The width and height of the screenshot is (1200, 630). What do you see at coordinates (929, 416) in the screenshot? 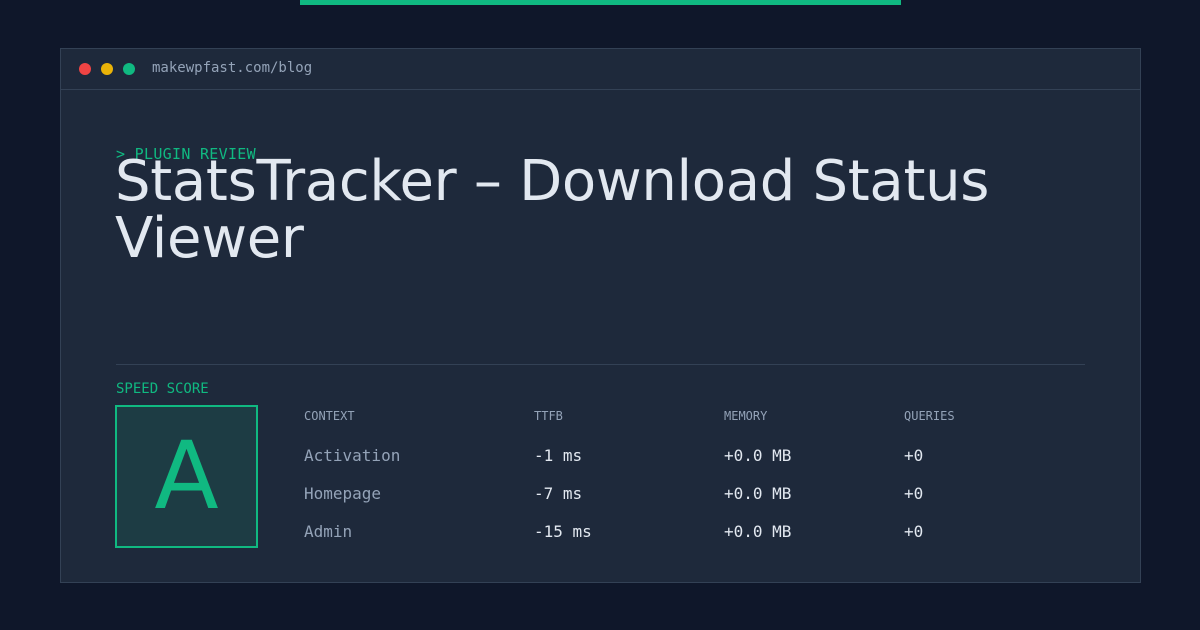
I see `column-header-queries: QUERIES` at bounding box center [929, 416].